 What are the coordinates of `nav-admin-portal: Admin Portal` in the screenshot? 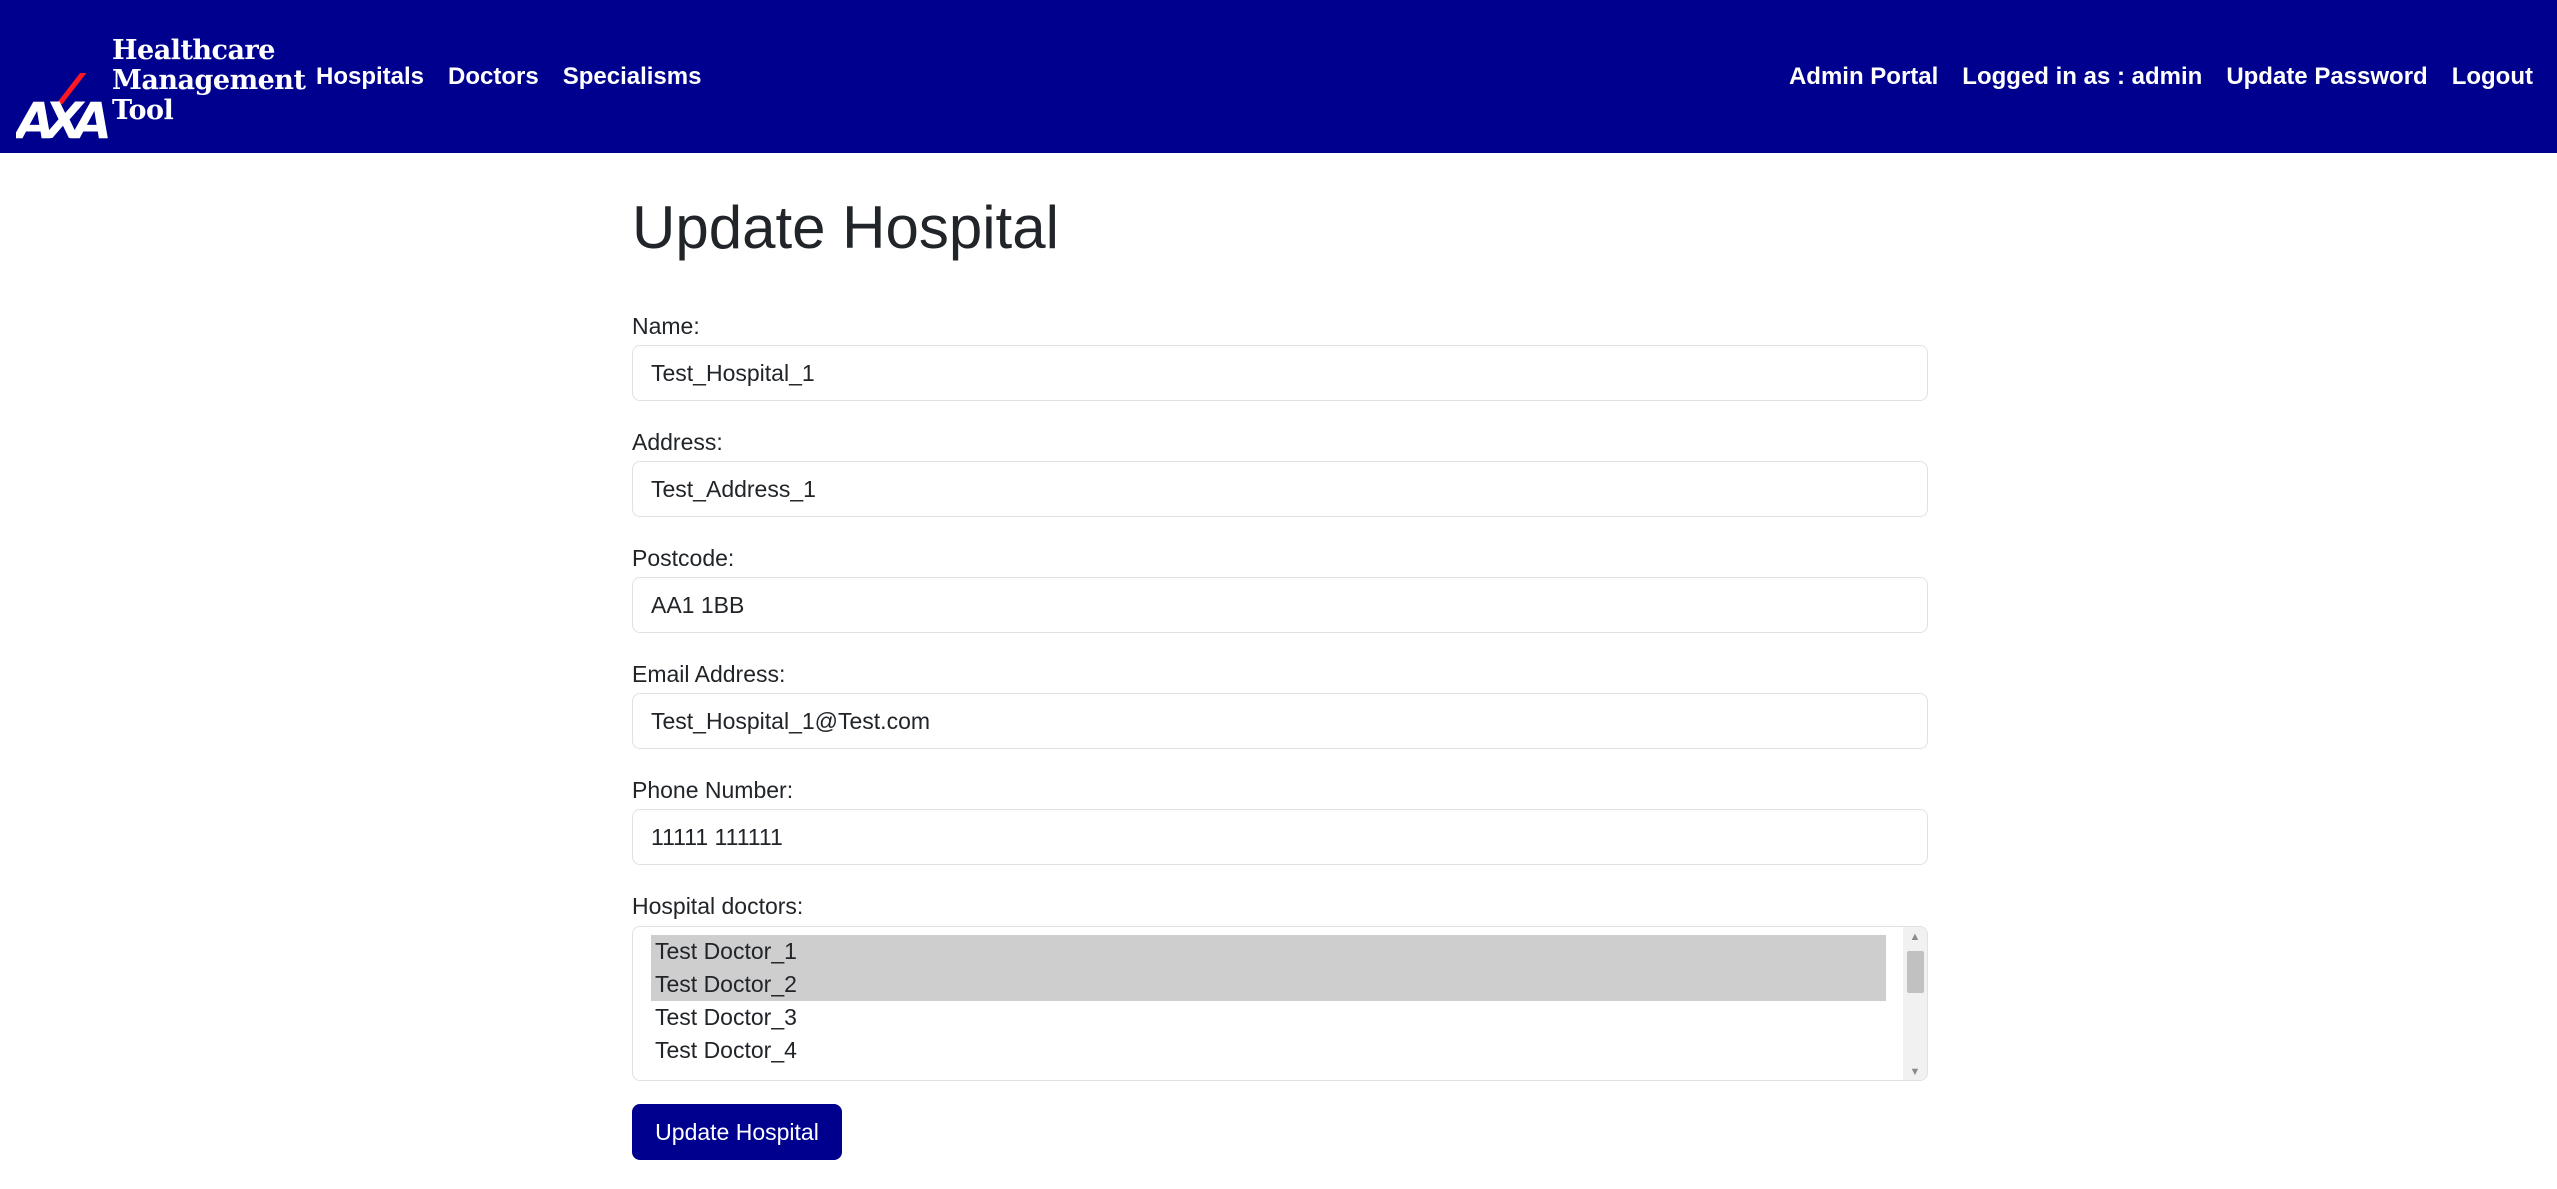 It's located at (1863, 77).